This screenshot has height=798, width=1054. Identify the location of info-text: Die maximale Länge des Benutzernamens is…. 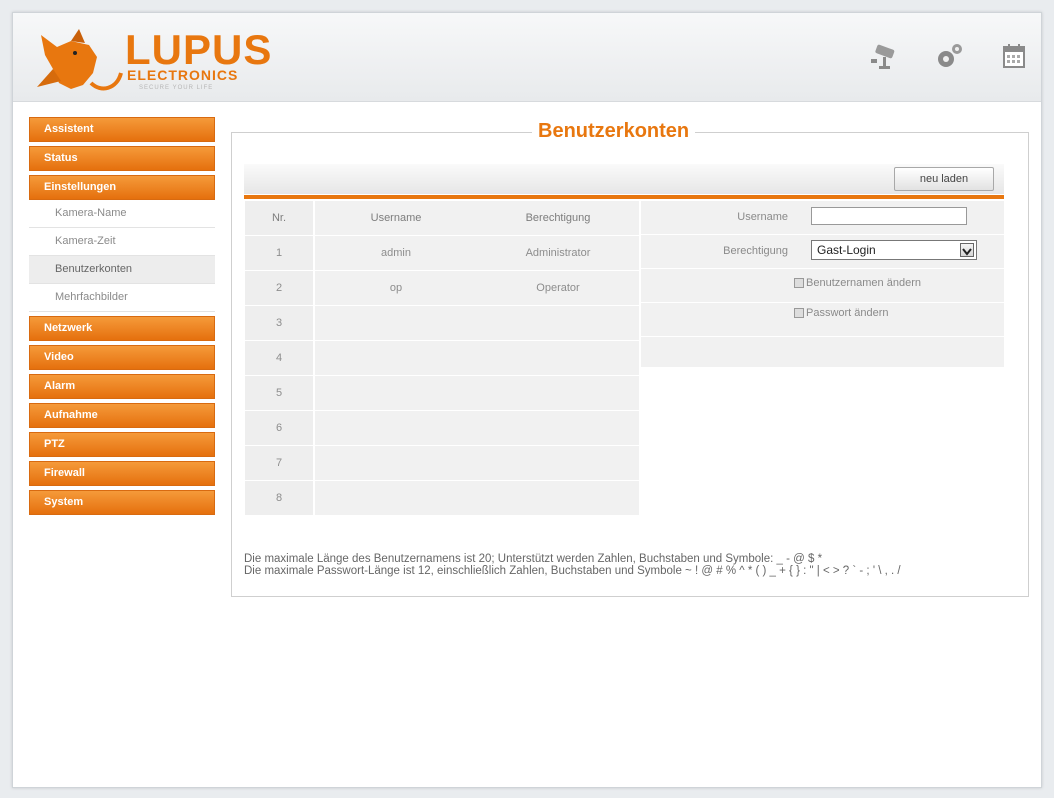
(634, 565).